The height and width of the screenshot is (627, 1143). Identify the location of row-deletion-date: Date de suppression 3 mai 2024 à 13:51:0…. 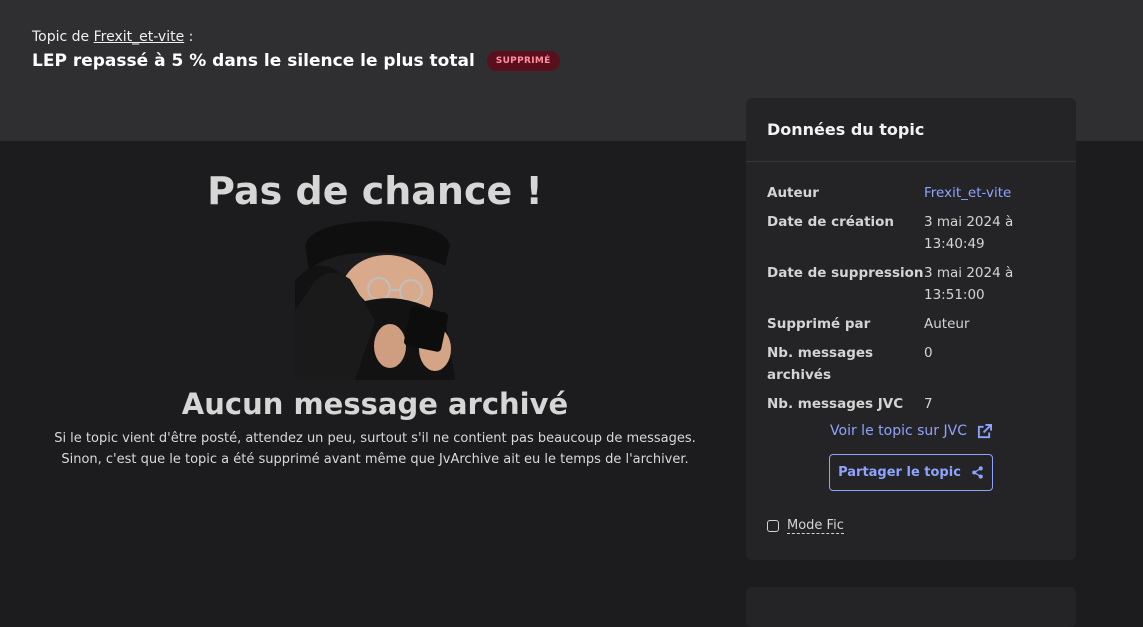
(911, 284).